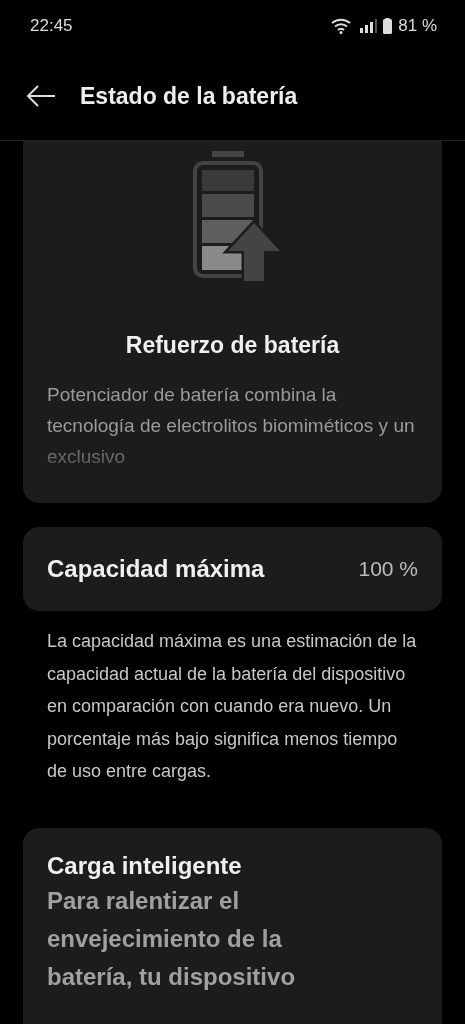 The width and height of the screenshot is (465, 1024). What do you see at coordinates (156, 569) in the screenshot?
I see `capacity-label: Capacidad máxima` at bounding box center [156, 569].